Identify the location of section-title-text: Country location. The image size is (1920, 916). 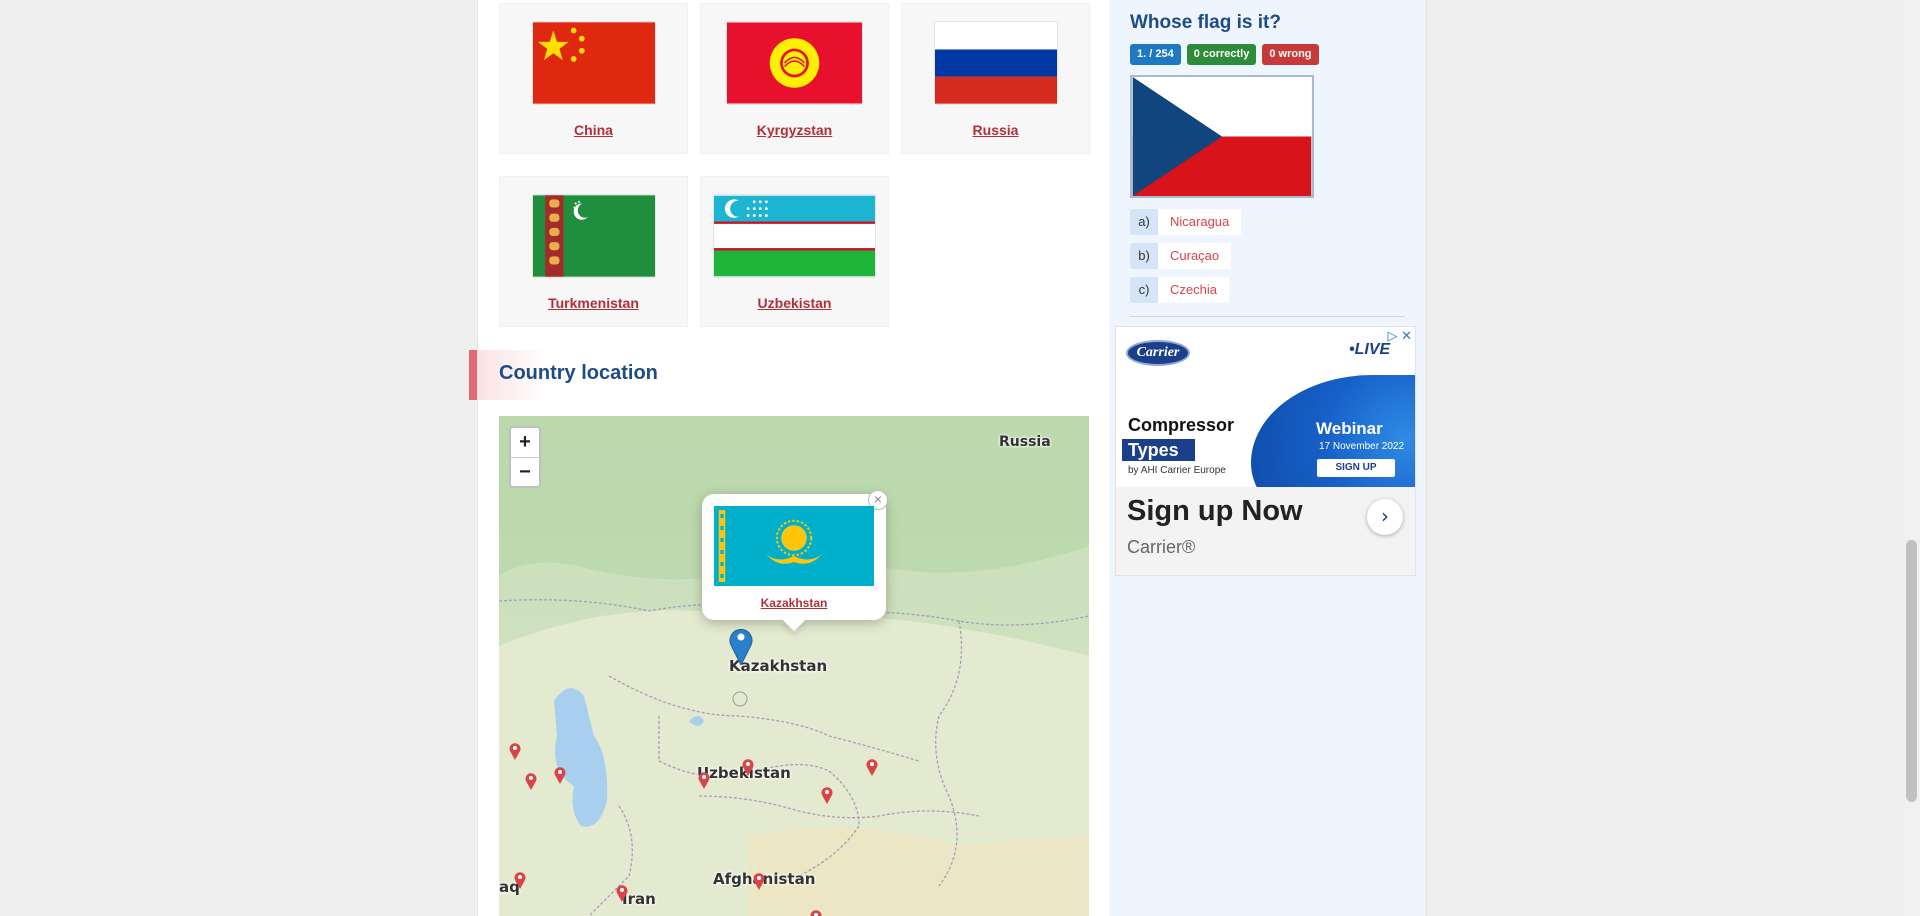
(578, 373).